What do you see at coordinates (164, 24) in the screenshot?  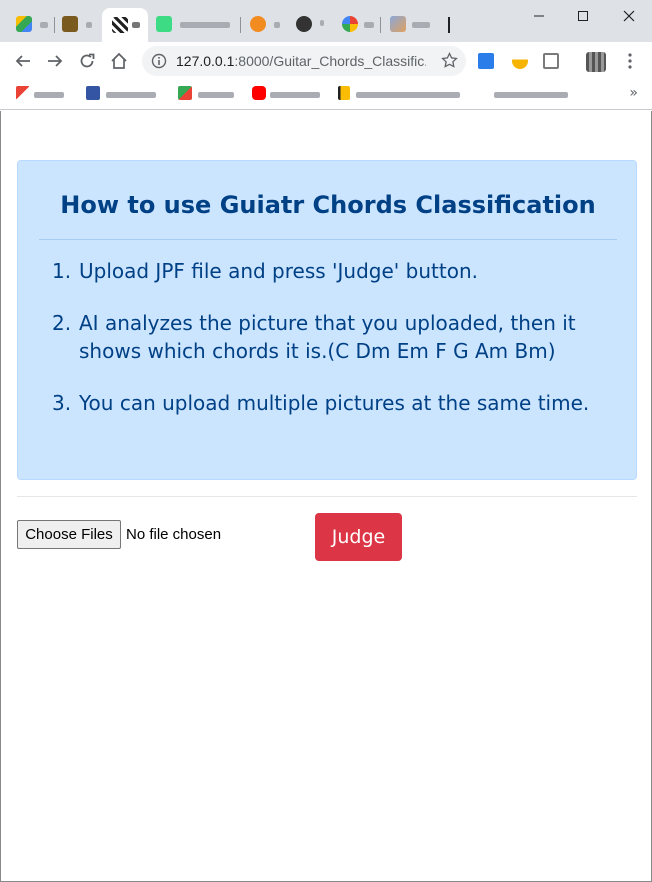 I see `android-favicon-icon` at bounding box center [164, 24].